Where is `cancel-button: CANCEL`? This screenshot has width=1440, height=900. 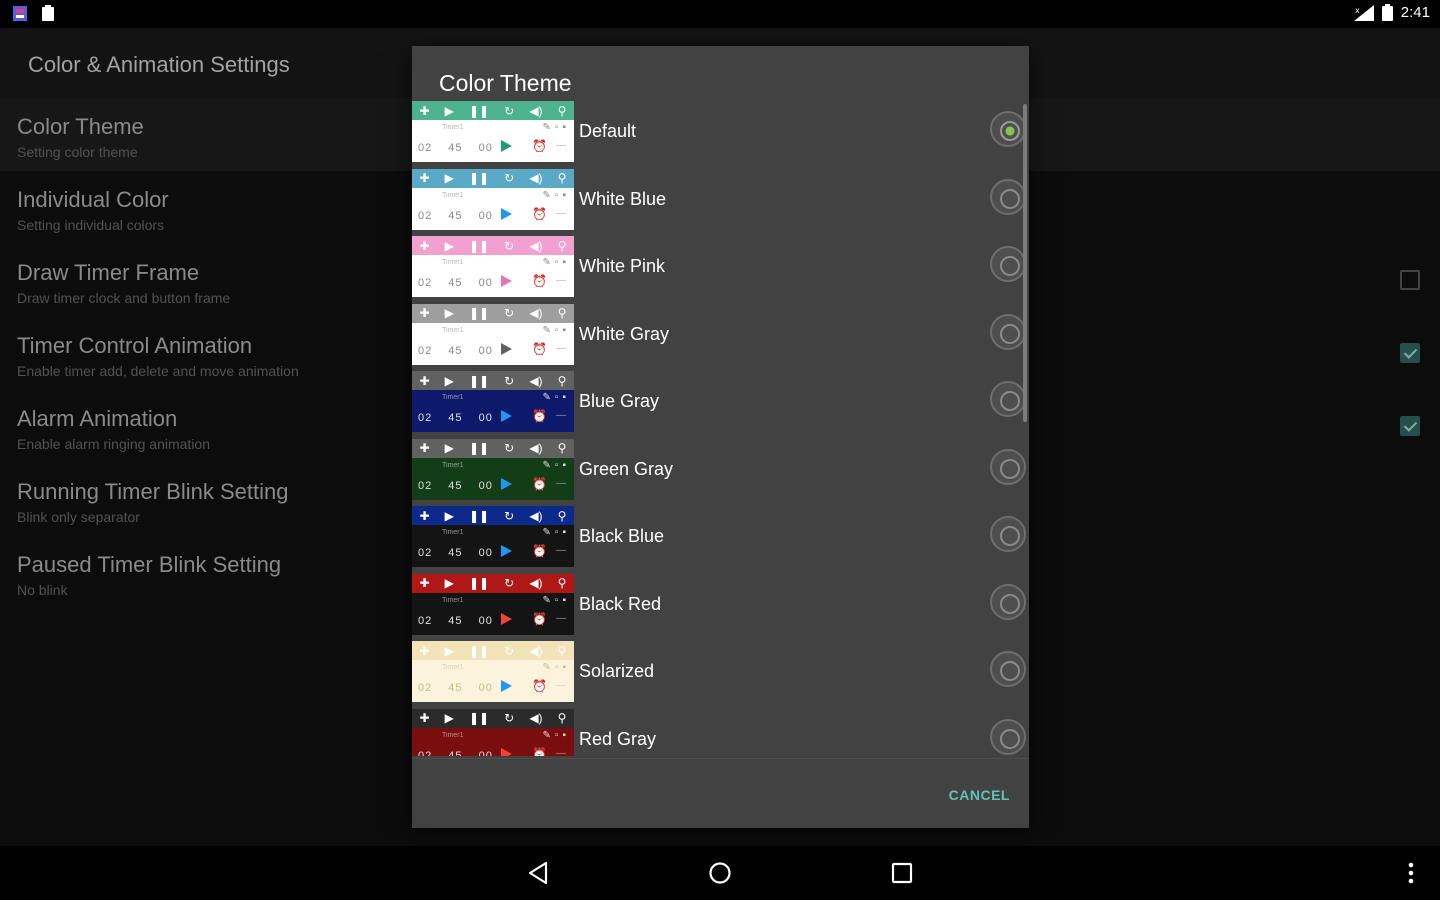
cancel-button: CANCEL is located at coordinates (970, 795).